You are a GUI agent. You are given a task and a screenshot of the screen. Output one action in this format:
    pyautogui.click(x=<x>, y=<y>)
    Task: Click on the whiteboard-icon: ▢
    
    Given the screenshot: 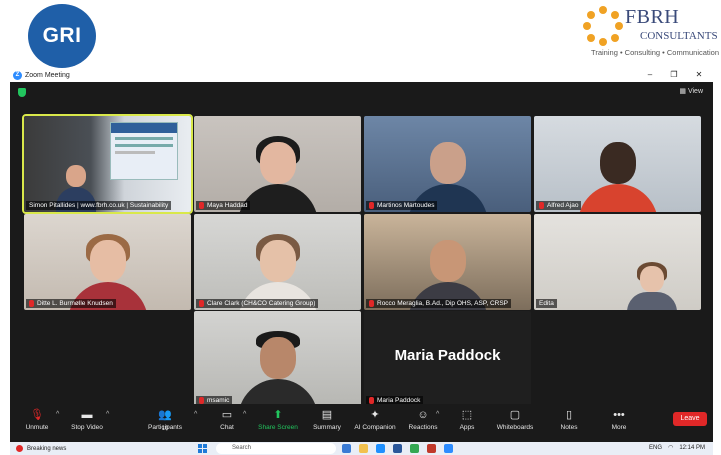 What is the action you would take?
    pyautogui.click(x=515, y=415)
    